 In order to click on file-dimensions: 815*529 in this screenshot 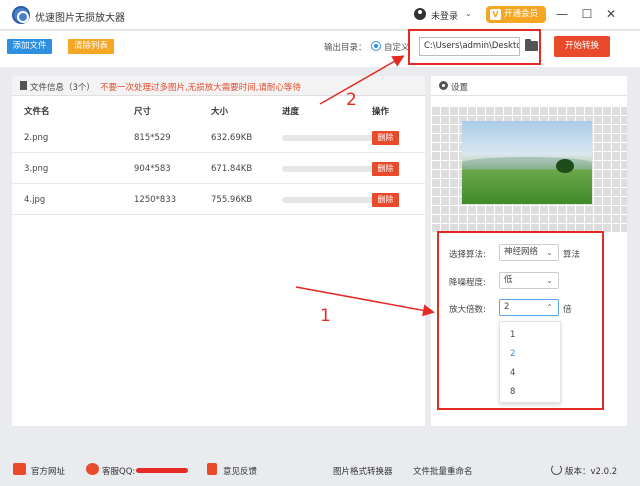, I will do `click(152, 138)`.